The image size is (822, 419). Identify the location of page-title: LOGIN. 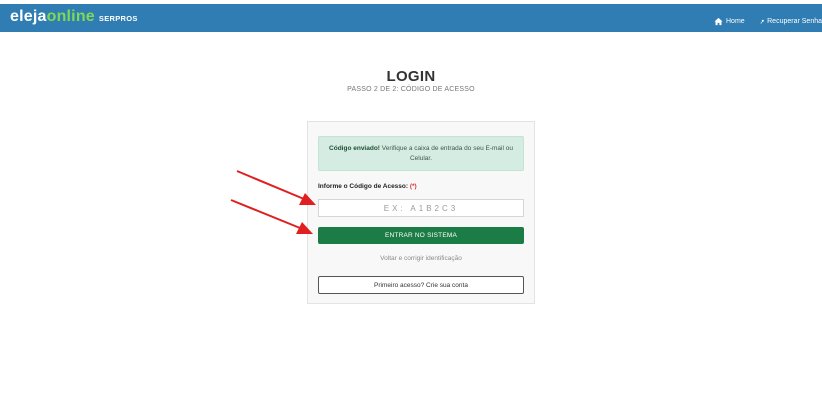
(411, 76).